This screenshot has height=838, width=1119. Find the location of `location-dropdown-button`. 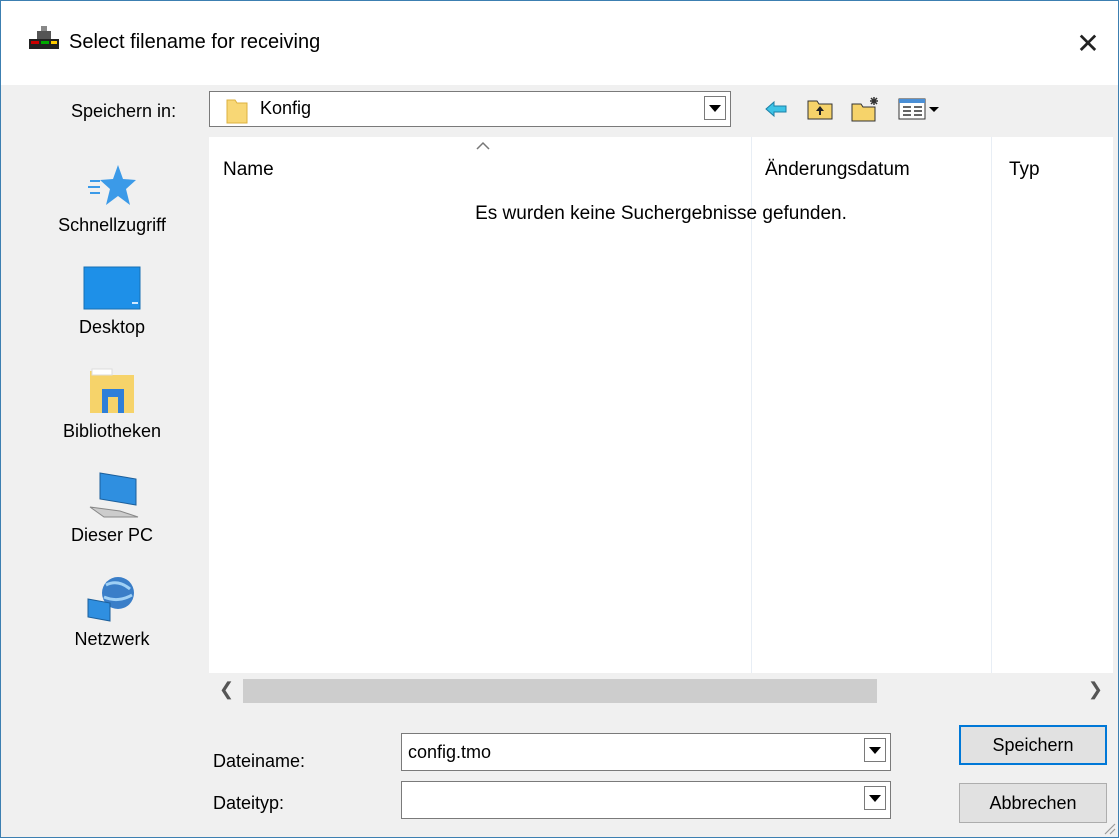

location-dropdown-button is located at coordinates (715, 108).